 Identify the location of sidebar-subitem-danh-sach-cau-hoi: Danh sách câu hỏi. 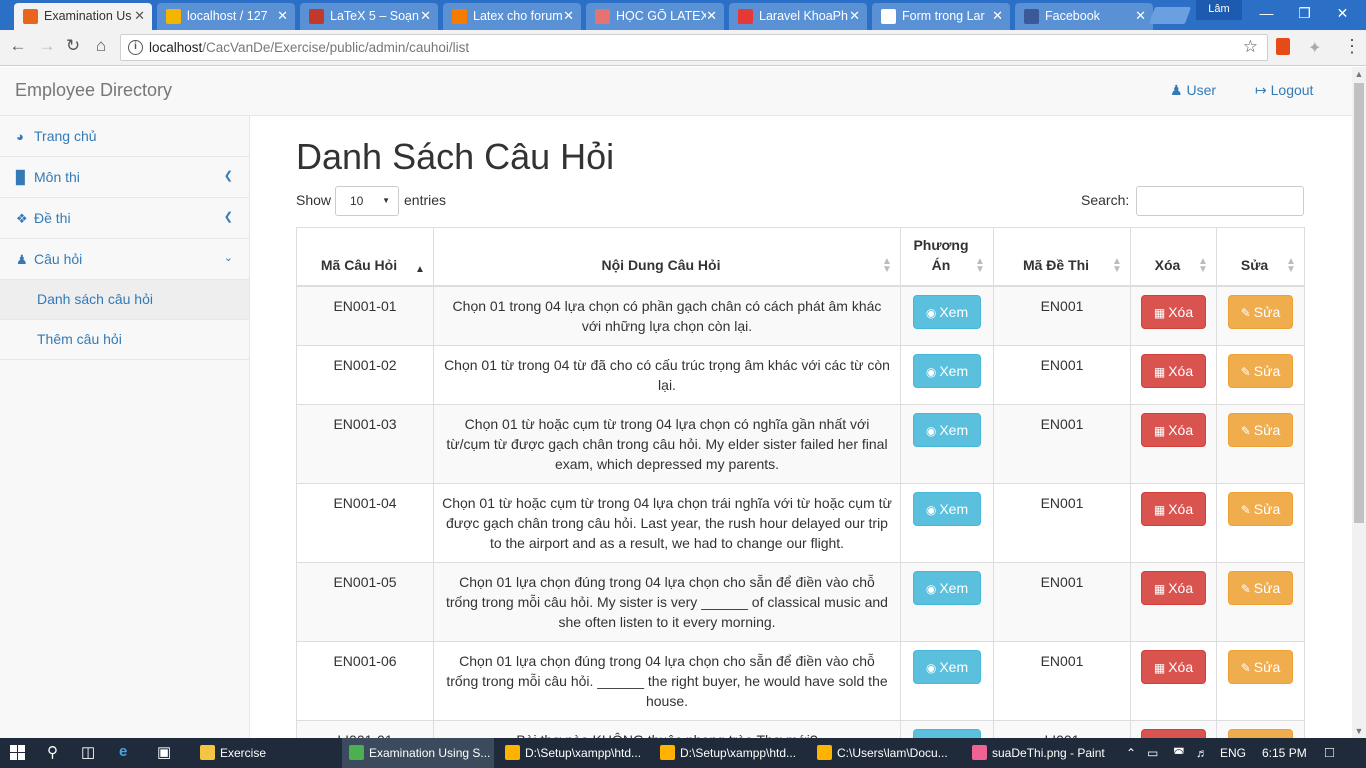
(124, 300).